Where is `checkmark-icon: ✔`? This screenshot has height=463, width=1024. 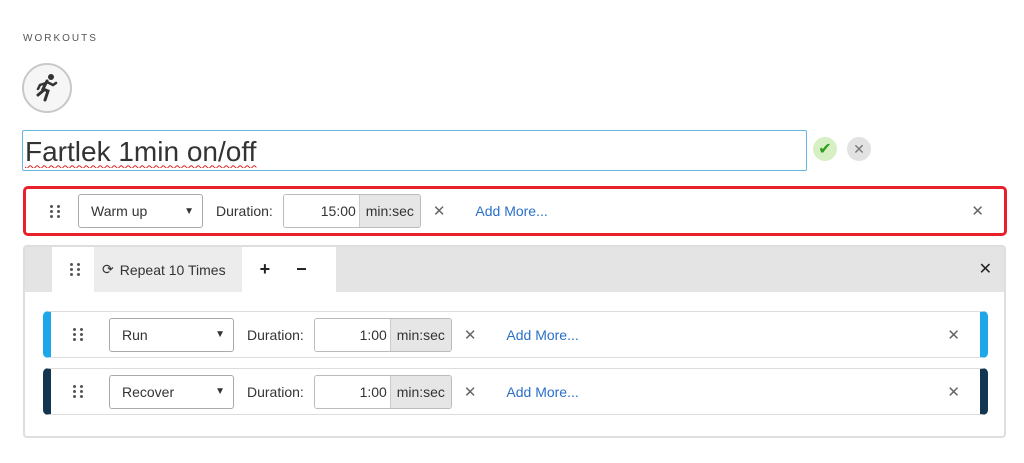 checkmark-icon: ✔ is located at coordinates (825, 149).